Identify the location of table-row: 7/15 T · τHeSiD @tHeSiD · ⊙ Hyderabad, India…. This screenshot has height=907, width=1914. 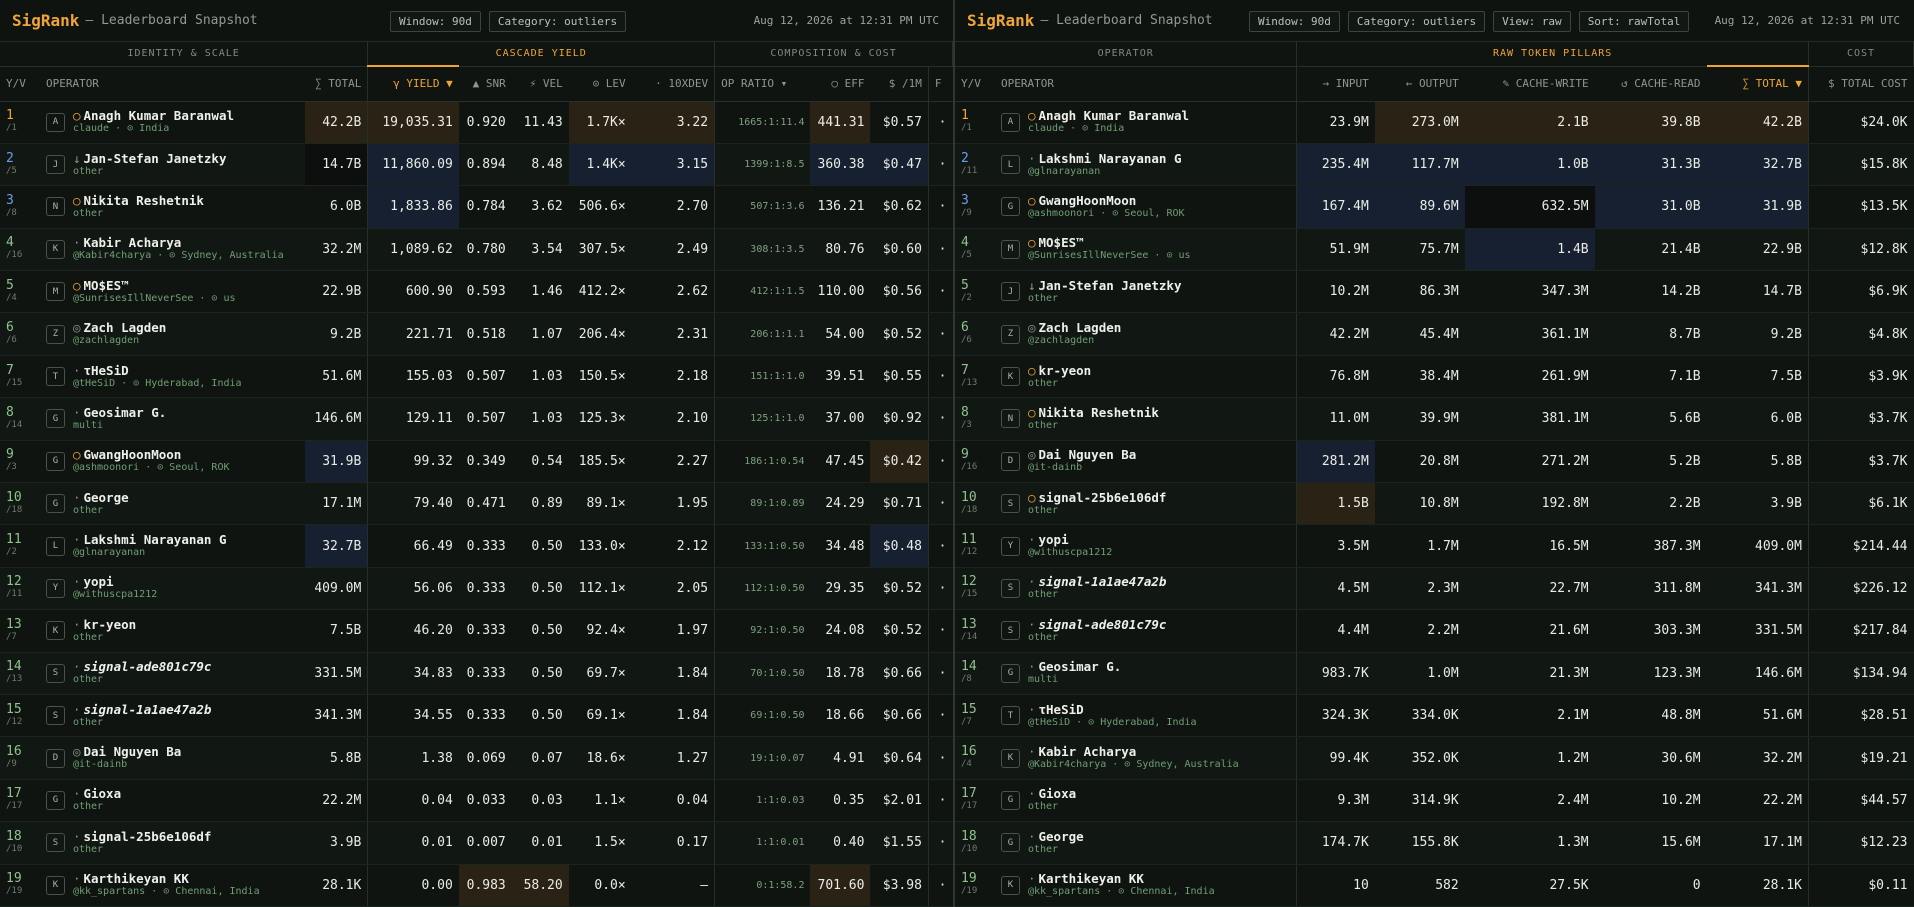
(476, 377).